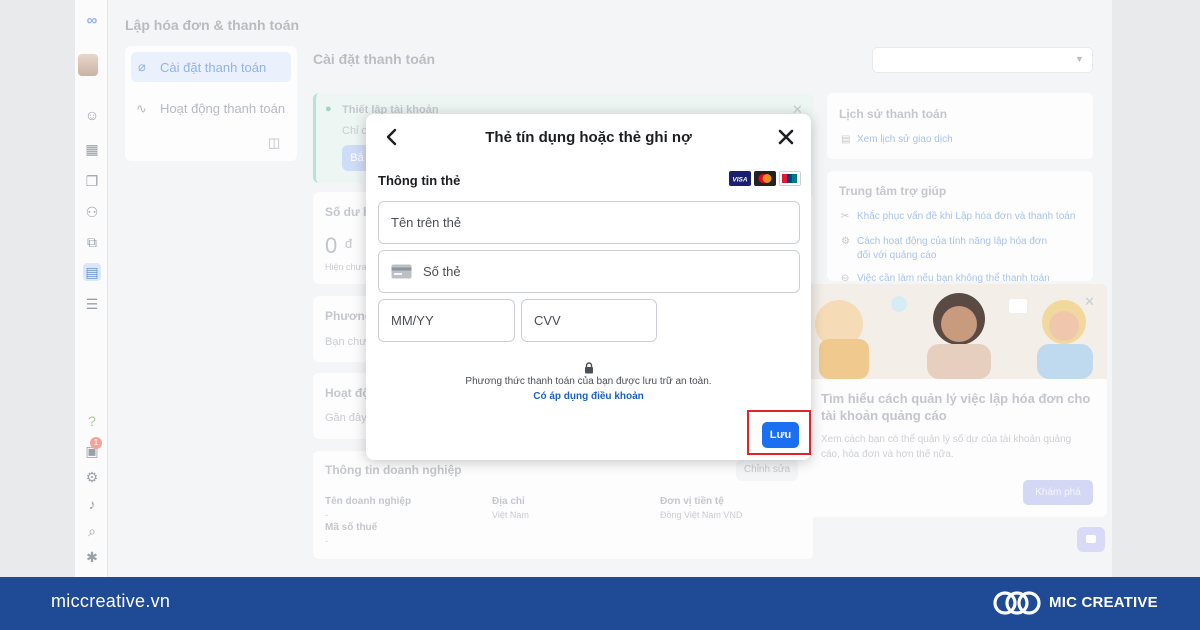 Image resolution: width=1200 pixels, height=630 pixels. What do you see at coordinates (508, 501) in the screenshot?
I see `business-field-label: Địa chỉ` at bounding box center [508, 501].